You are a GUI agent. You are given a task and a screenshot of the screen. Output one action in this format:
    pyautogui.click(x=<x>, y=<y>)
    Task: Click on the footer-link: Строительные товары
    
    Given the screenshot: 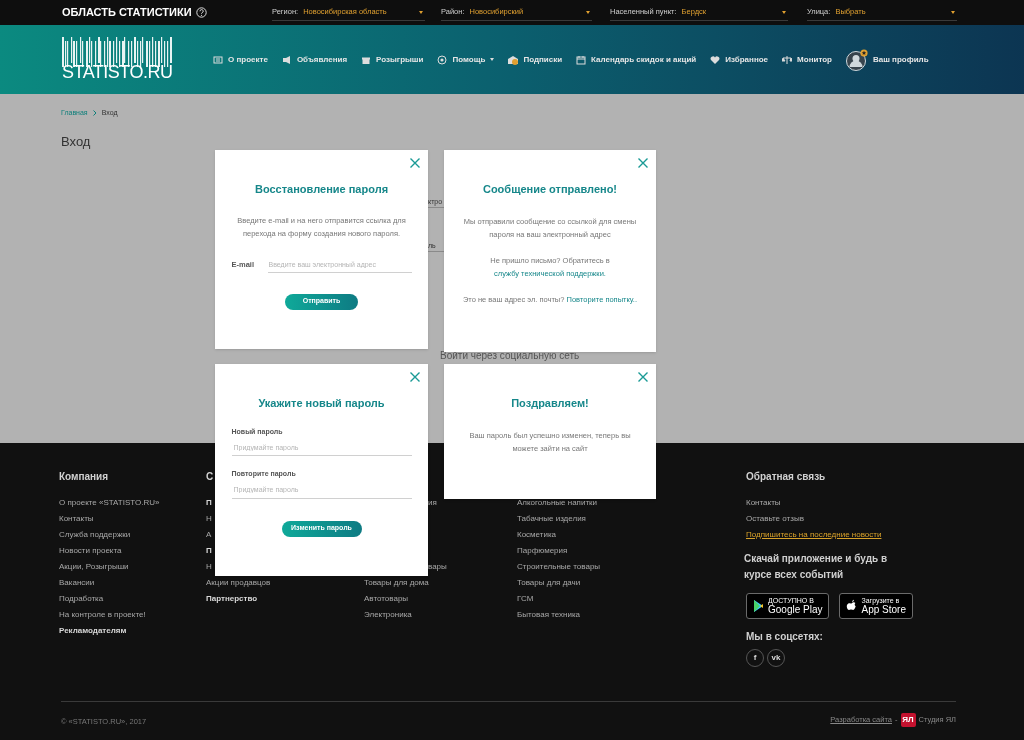 What is the action you would take?
    pyautogui.click(x=559, y=567)
    